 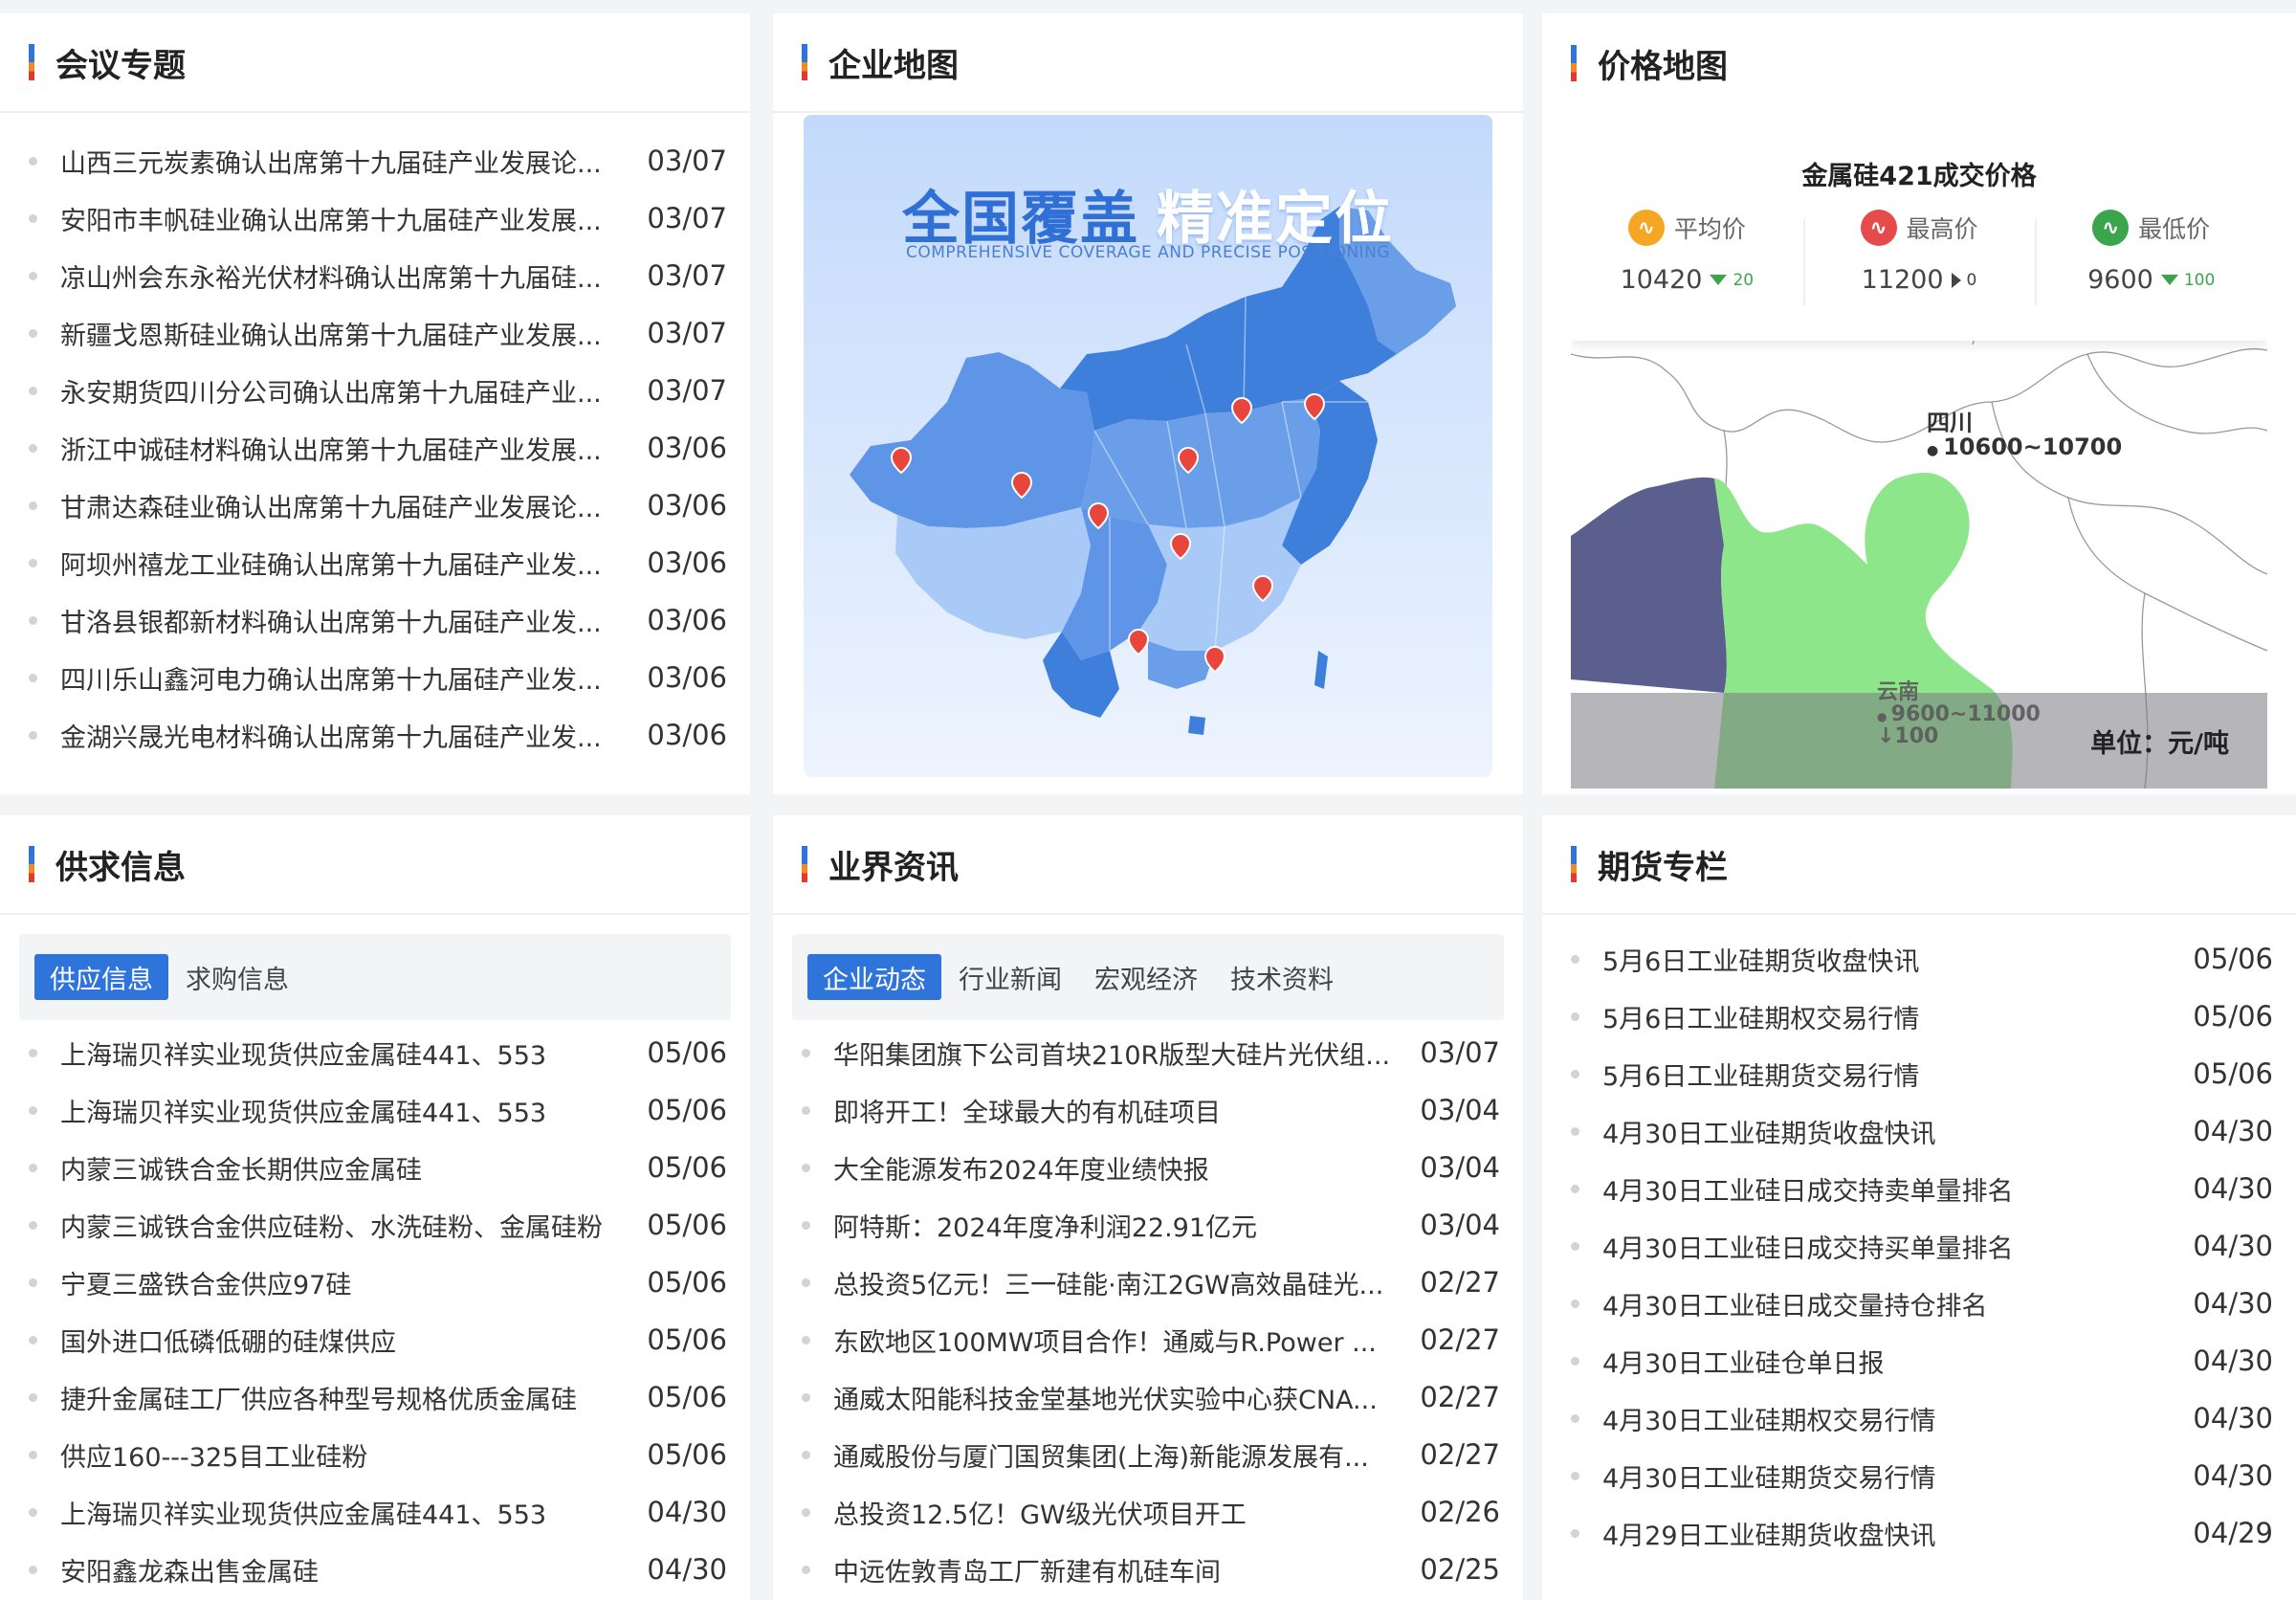 What do you see at coordinates (1126, 1168) in the screenshot?
I see `list-item-title: 大全能源发布2024年度业绩快报` at bounding box center [1126, 1168].